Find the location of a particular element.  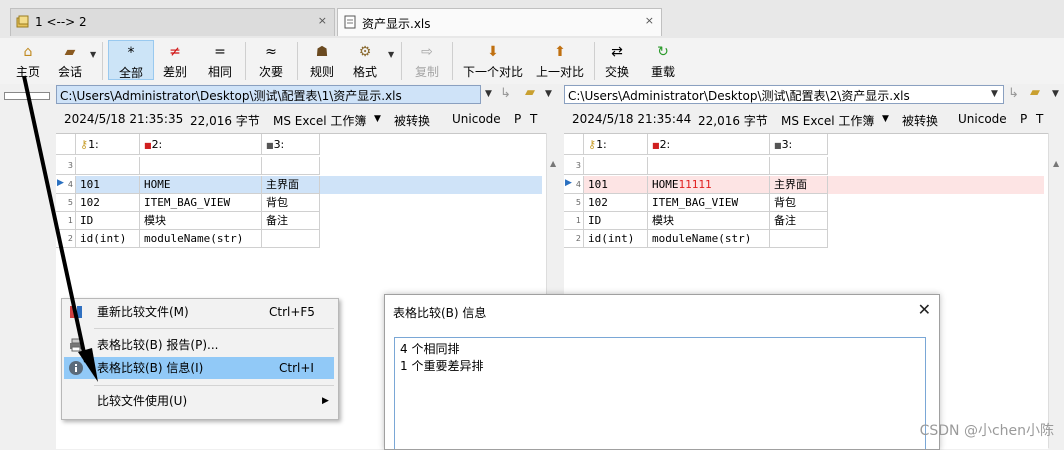

watermark: CSDN @小chen小陈 is located at coordinates (986, 431).